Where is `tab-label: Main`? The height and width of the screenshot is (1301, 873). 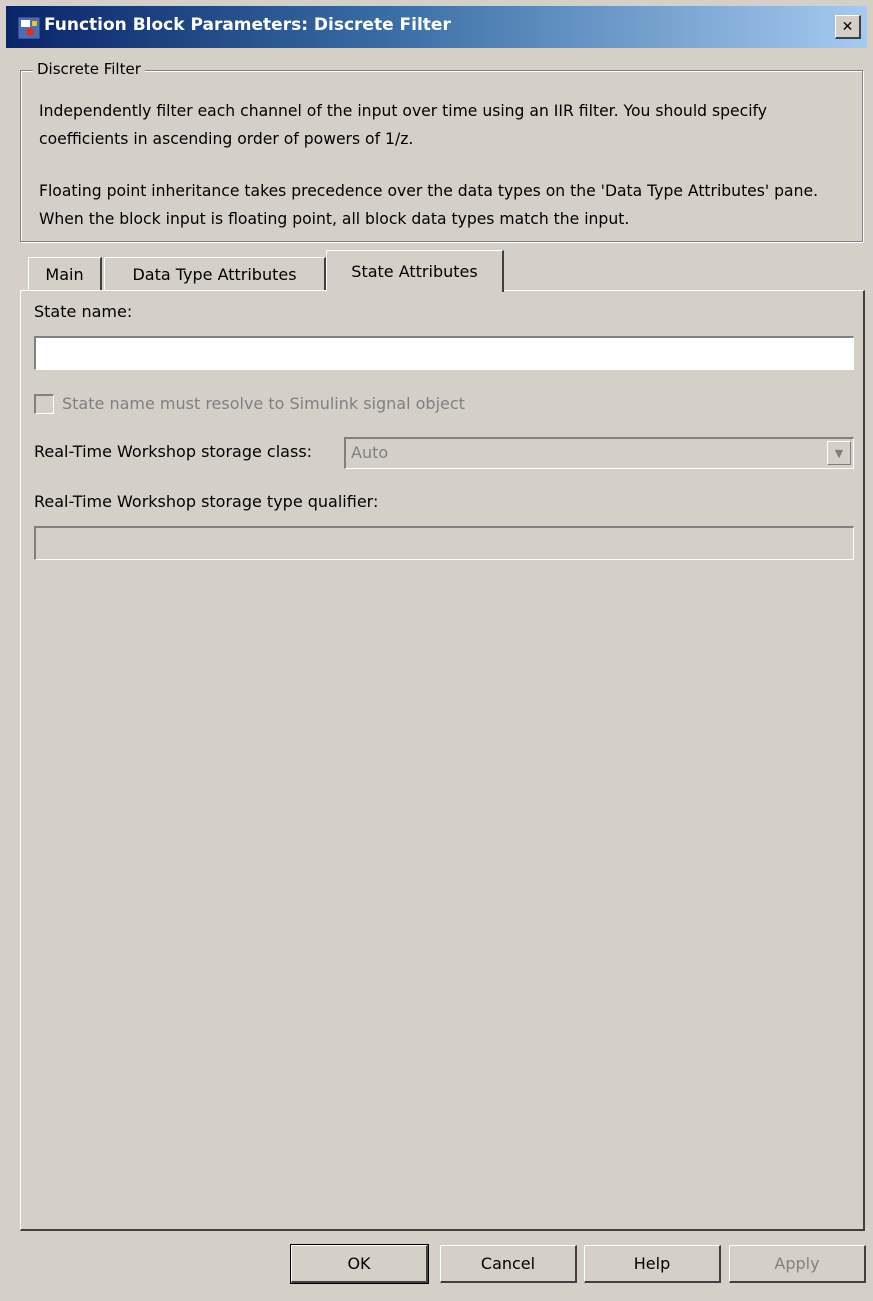 tab-label: Main is located at coordinates (64, 274).